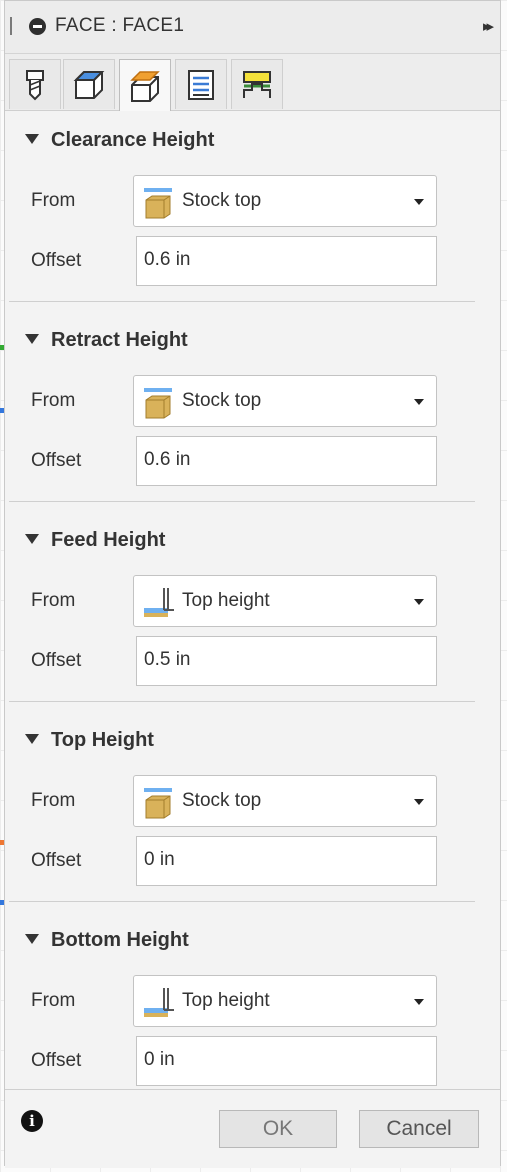 The height and width of the screenshot is (1172, 507). I want to click on tab-tool, so click(35, 84).